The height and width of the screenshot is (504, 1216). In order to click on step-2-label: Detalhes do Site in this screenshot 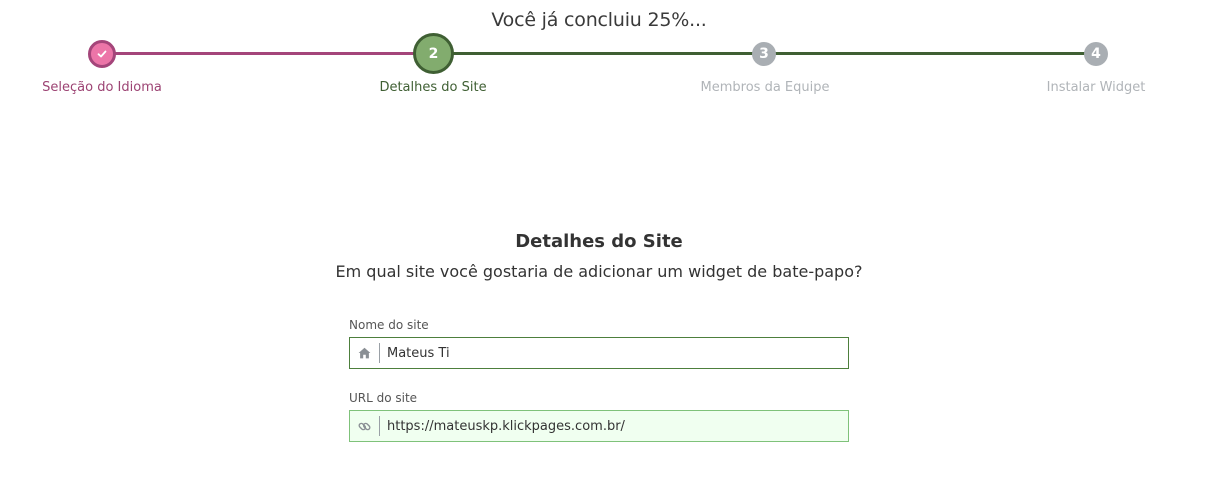, I will do `click(433, 87)`.